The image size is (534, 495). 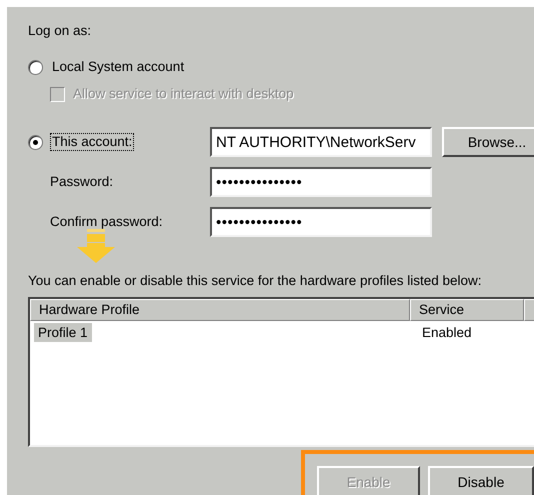 I want to click on radio-label: Local System account, so click(x=118, y=67).